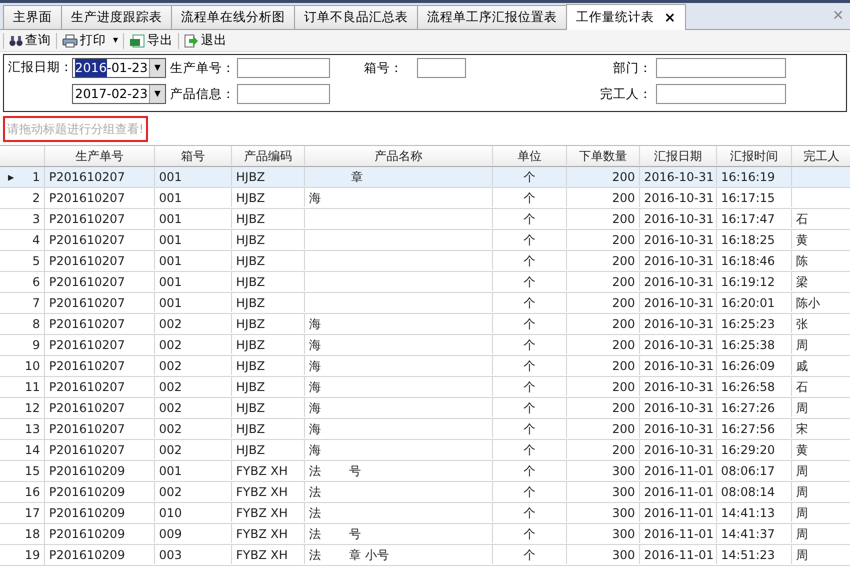 Image resolution: width=850 pixels, height=572 pixels. Describe the element at coordinates (425, 492) in the screenshot. I see `table-row: 16 P201610209 002 FYBZ XH 法 个 300 2016-11-01 08:08:14 周` at that location.